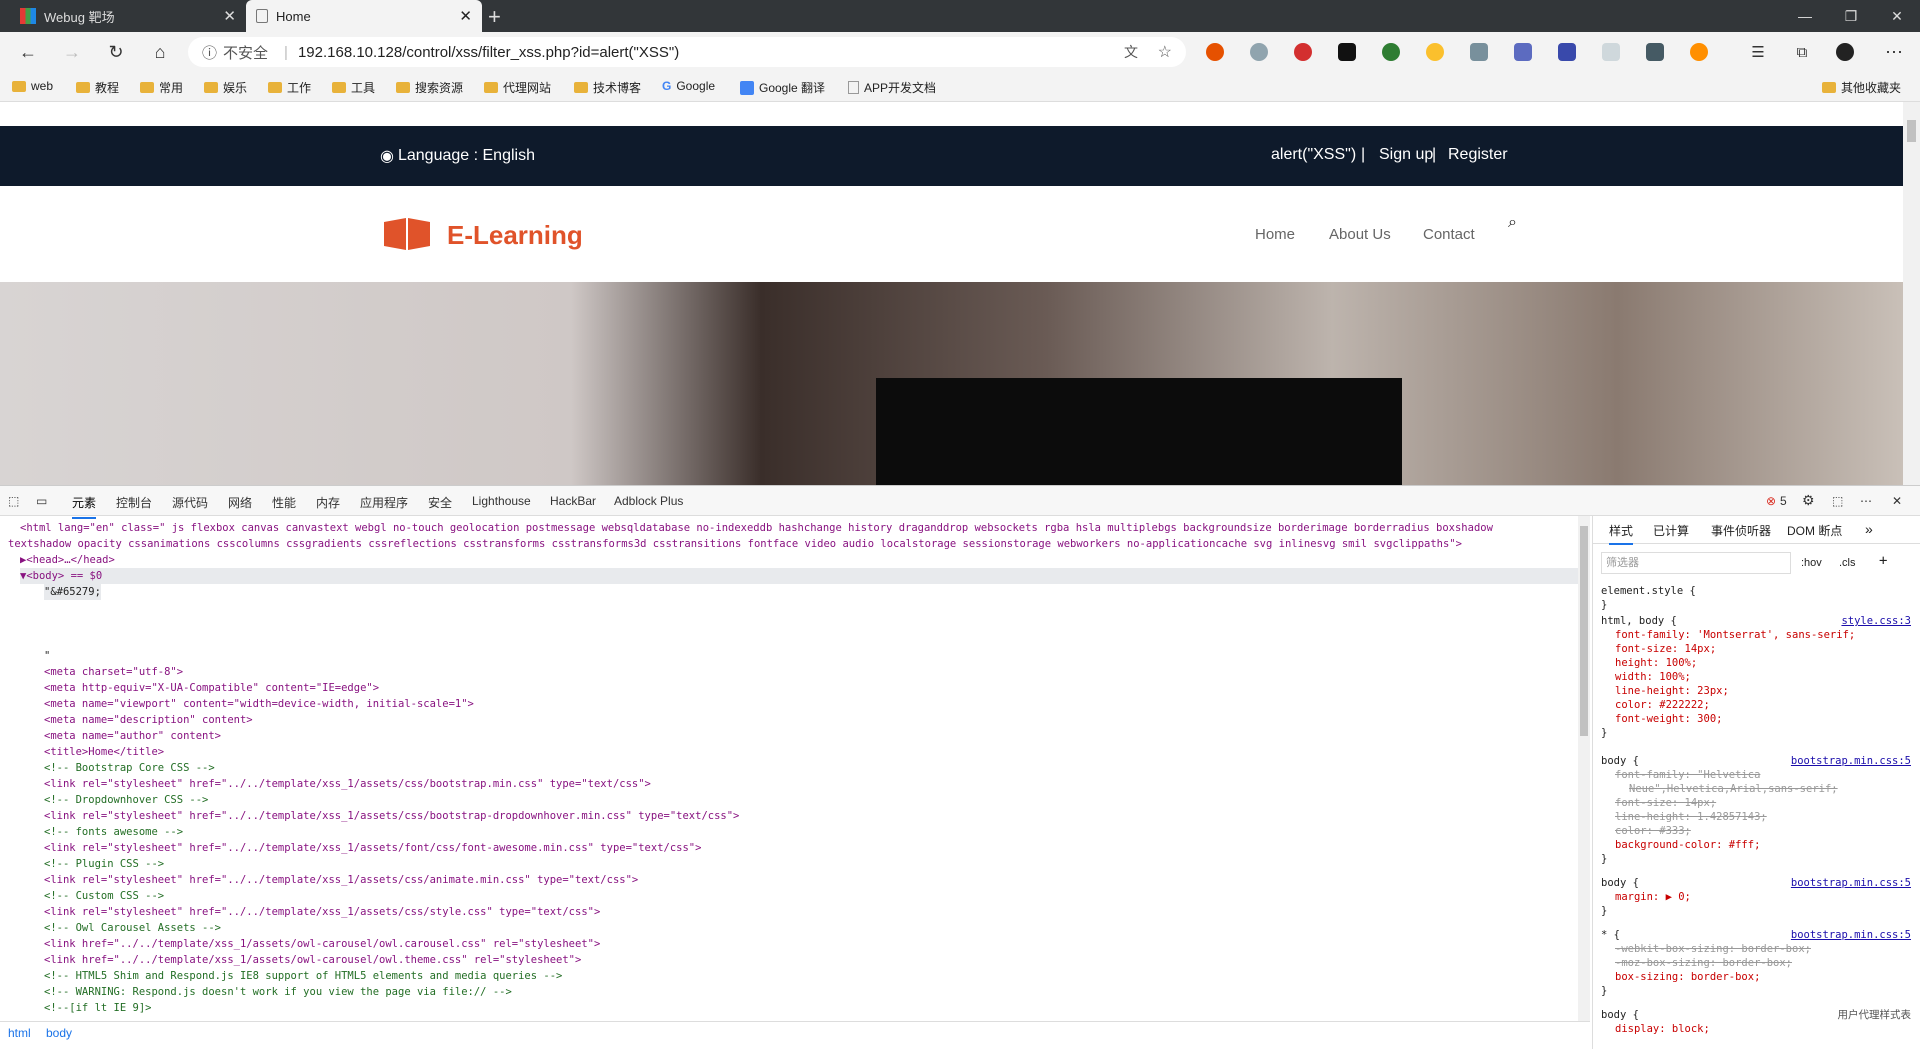  Describe the element at coordinates (1763, 719) in the screenshot. I see `css-property: font-weight: 300;` at that location.